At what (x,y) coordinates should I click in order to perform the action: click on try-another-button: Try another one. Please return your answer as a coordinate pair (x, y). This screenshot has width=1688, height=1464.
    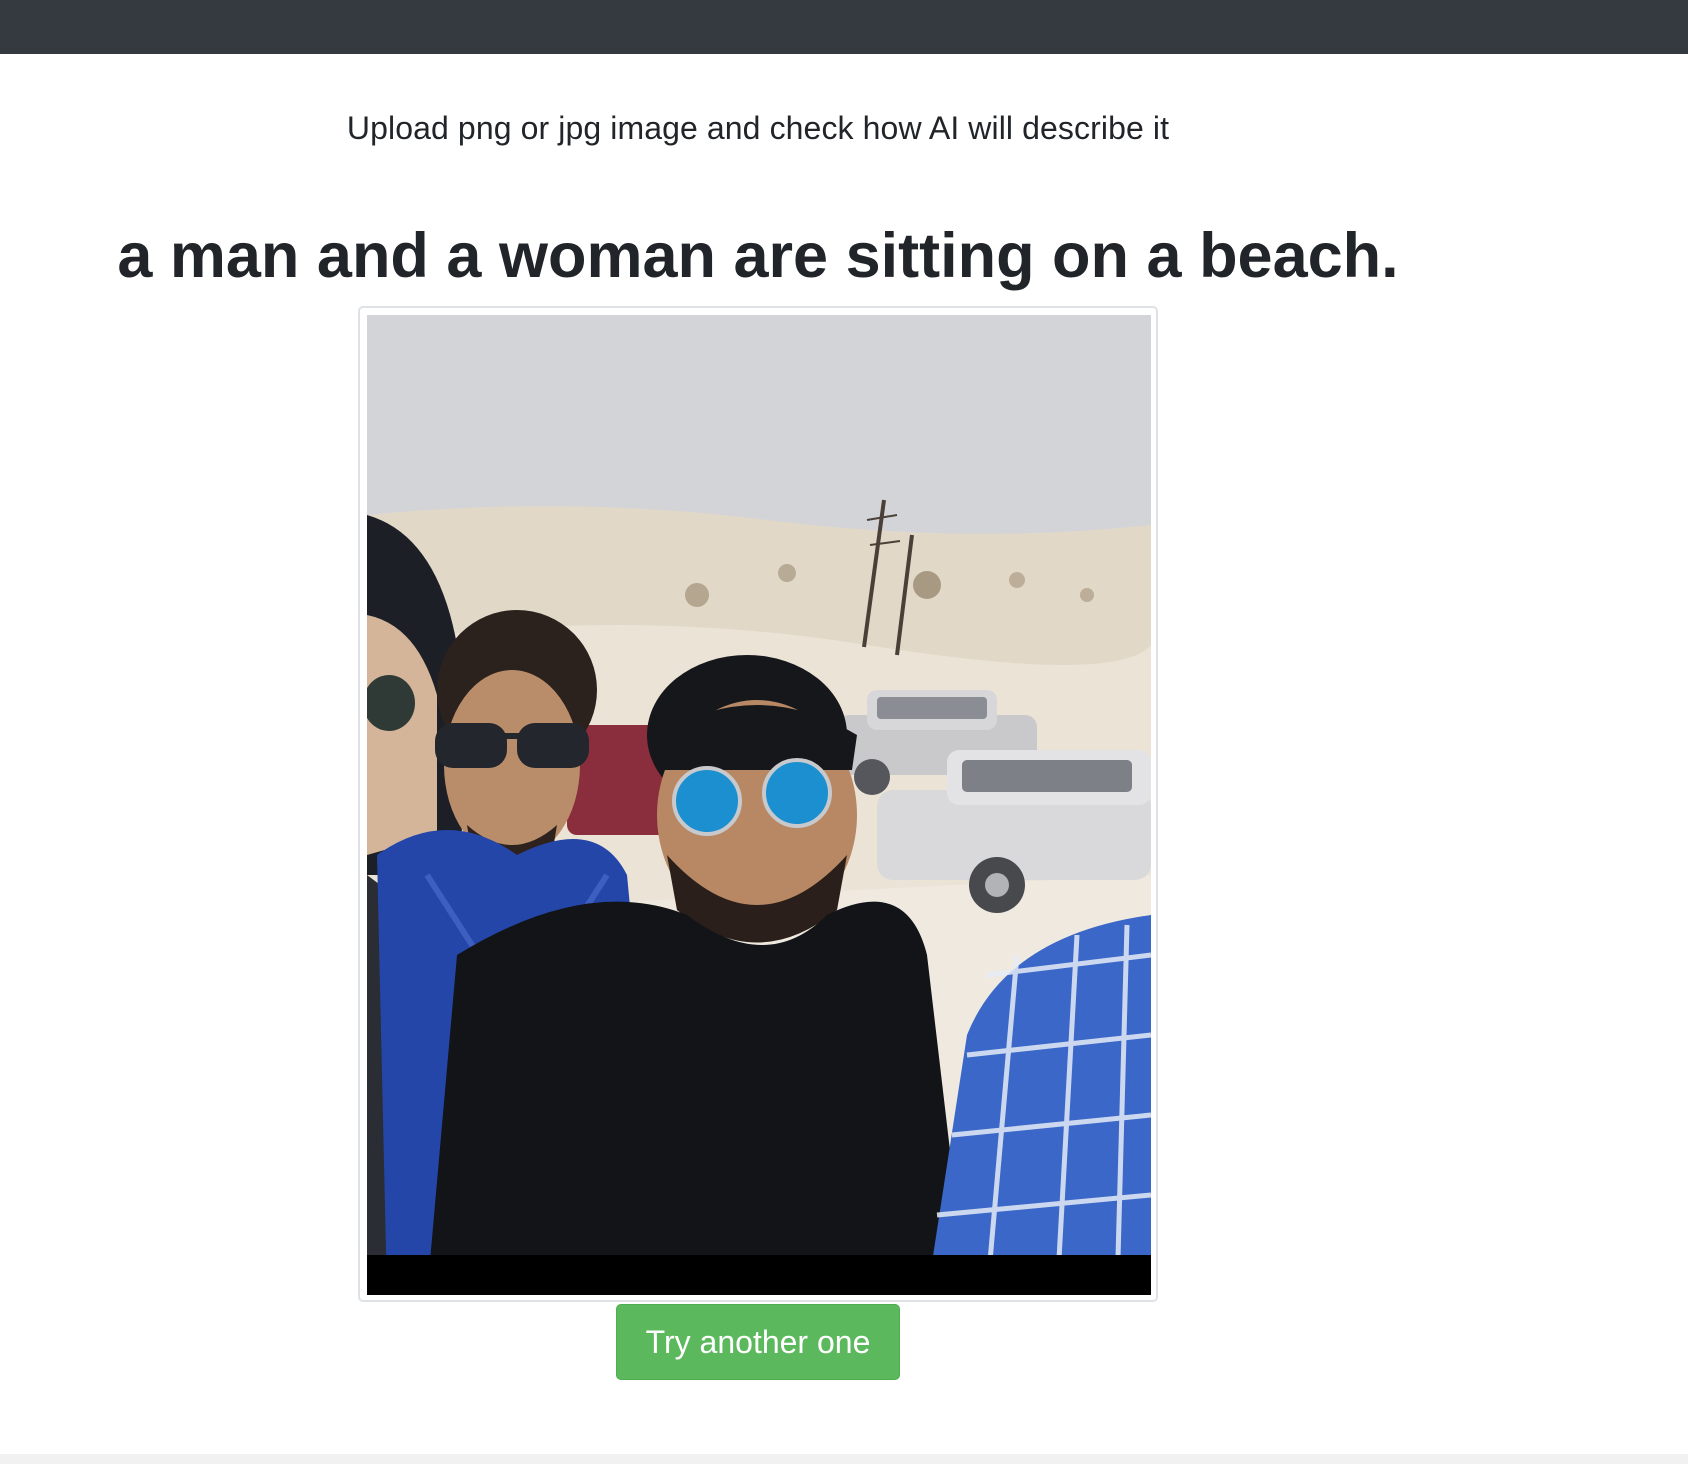
    Looking at the image, I should click on (758, 1342).